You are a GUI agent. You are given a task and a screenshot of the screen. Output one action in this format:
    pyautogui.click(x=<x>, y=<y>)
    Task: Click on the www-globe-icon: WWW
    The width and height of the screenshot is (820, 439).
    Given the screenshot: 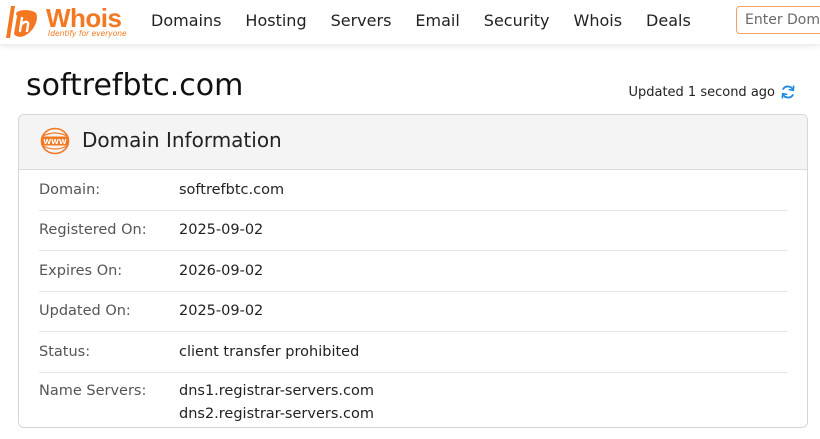 What is the action you would take?
    pyautogui.click(x=55, y=141)
    